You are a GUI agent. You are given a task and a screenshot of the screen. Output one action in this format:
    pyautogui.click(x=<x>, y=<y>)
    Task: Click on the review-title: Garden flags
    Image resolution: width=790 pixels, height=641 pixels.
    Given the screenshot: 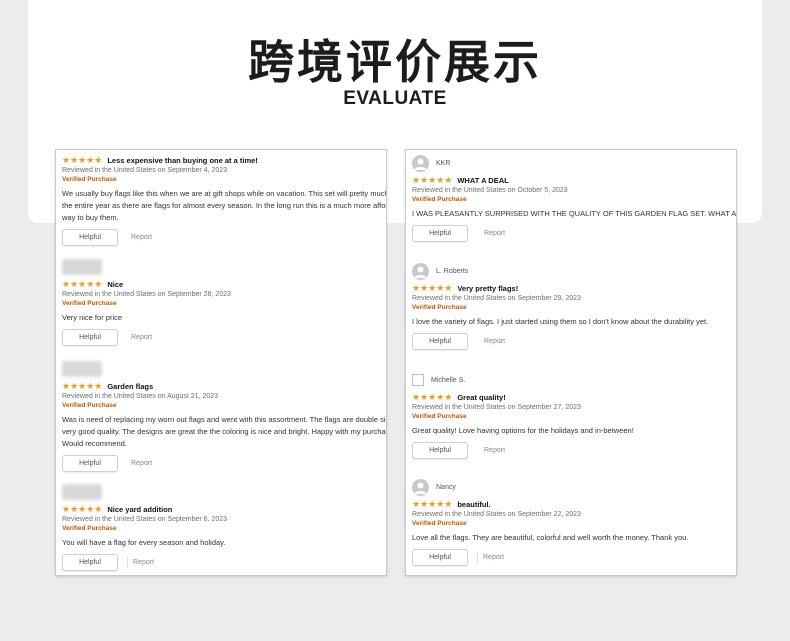 What is the action you would take?
    pyautogui.click(x=130, y=386)
    